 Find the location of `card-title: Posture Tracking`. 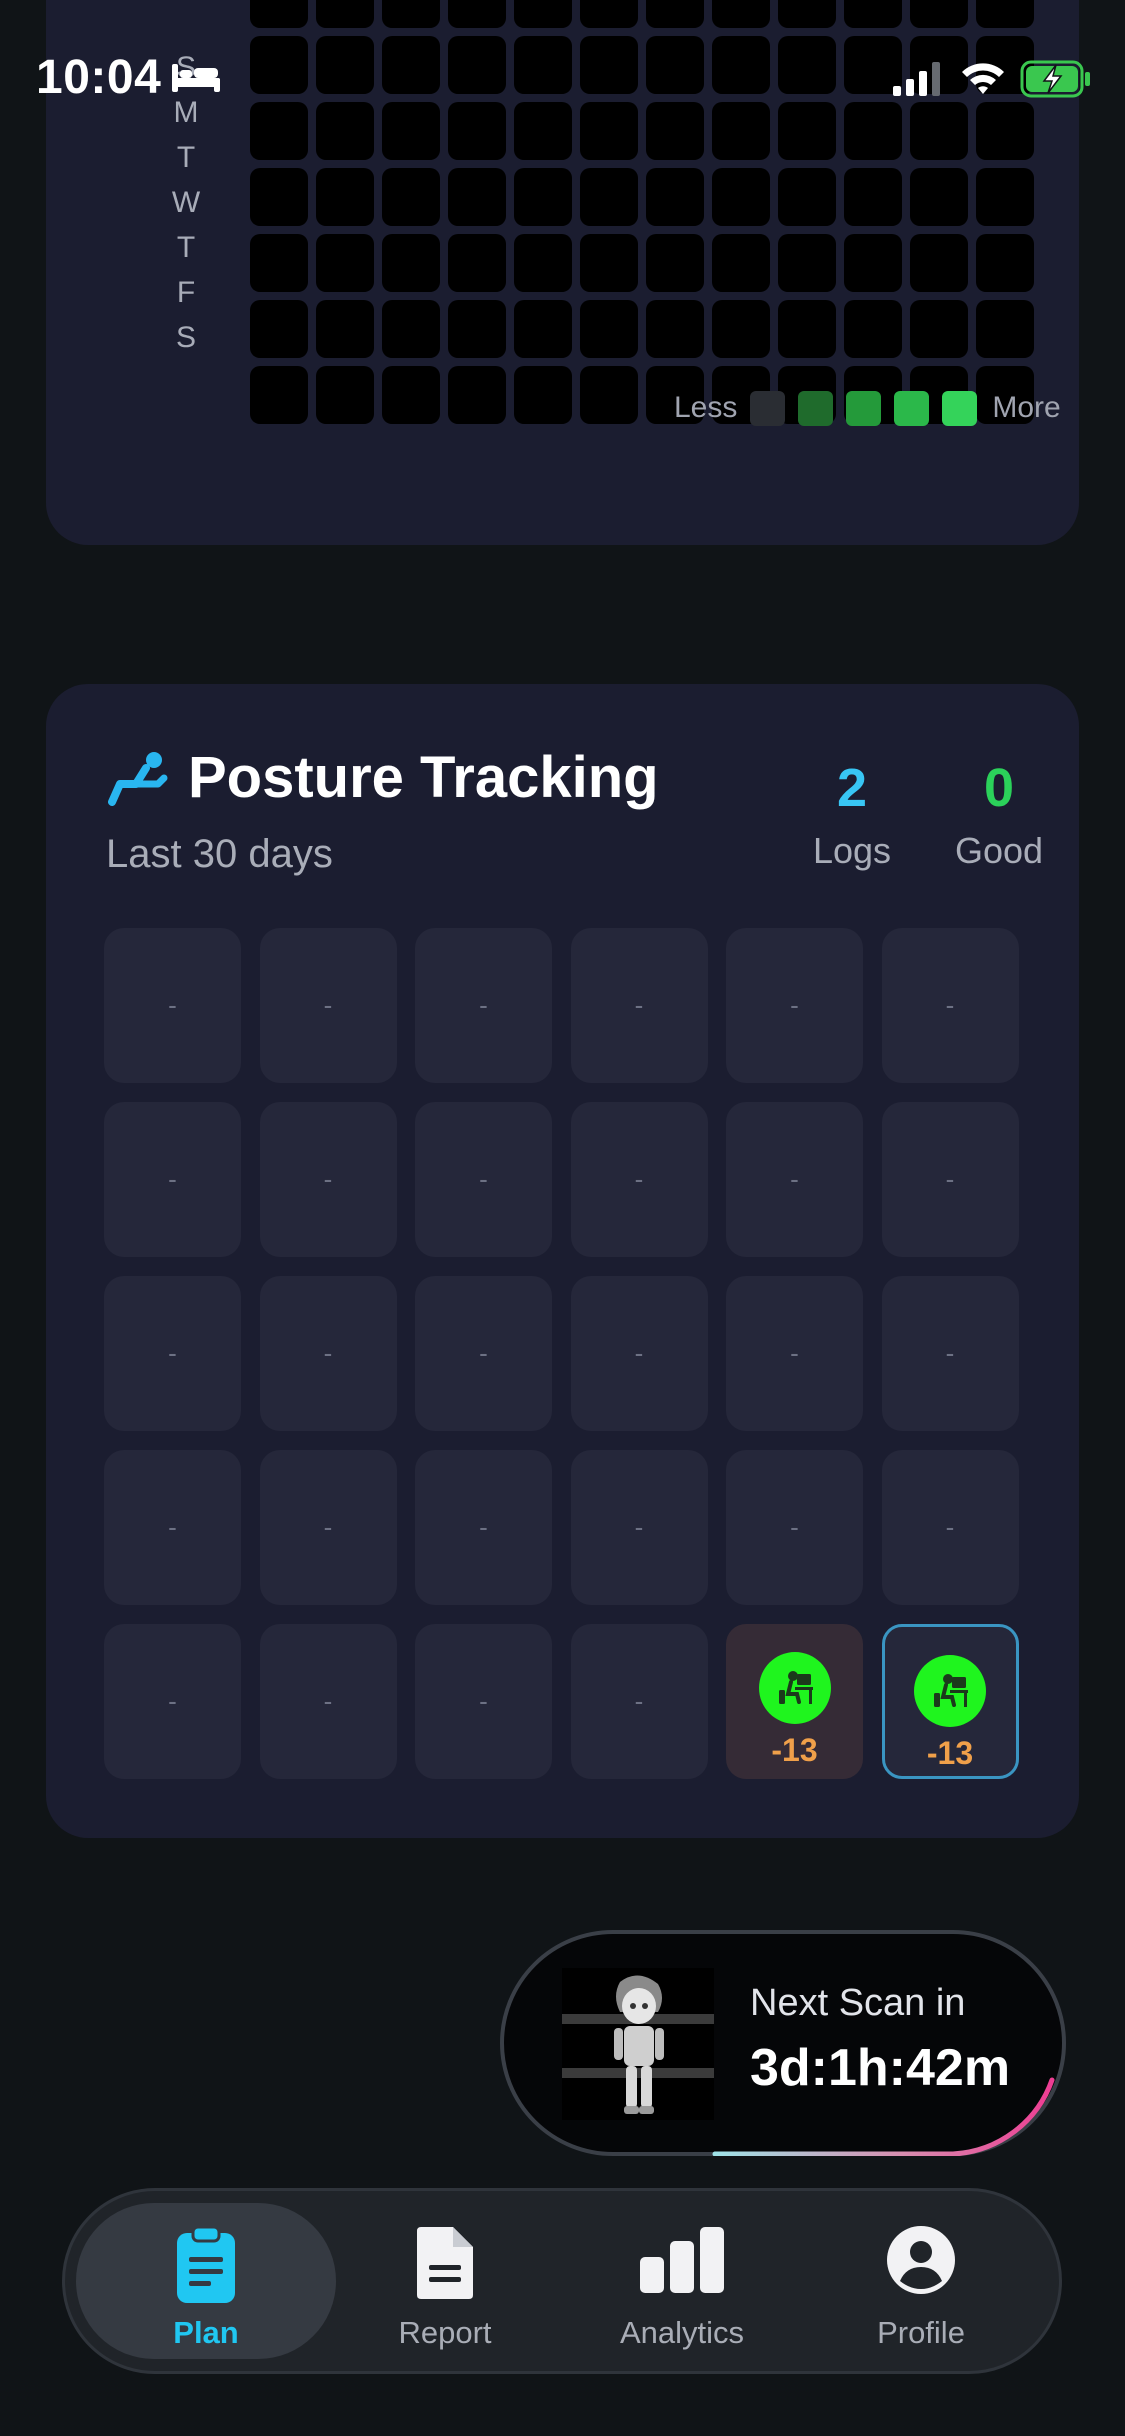

card-title: Posture Tracking is located at coordinates (423, 777).